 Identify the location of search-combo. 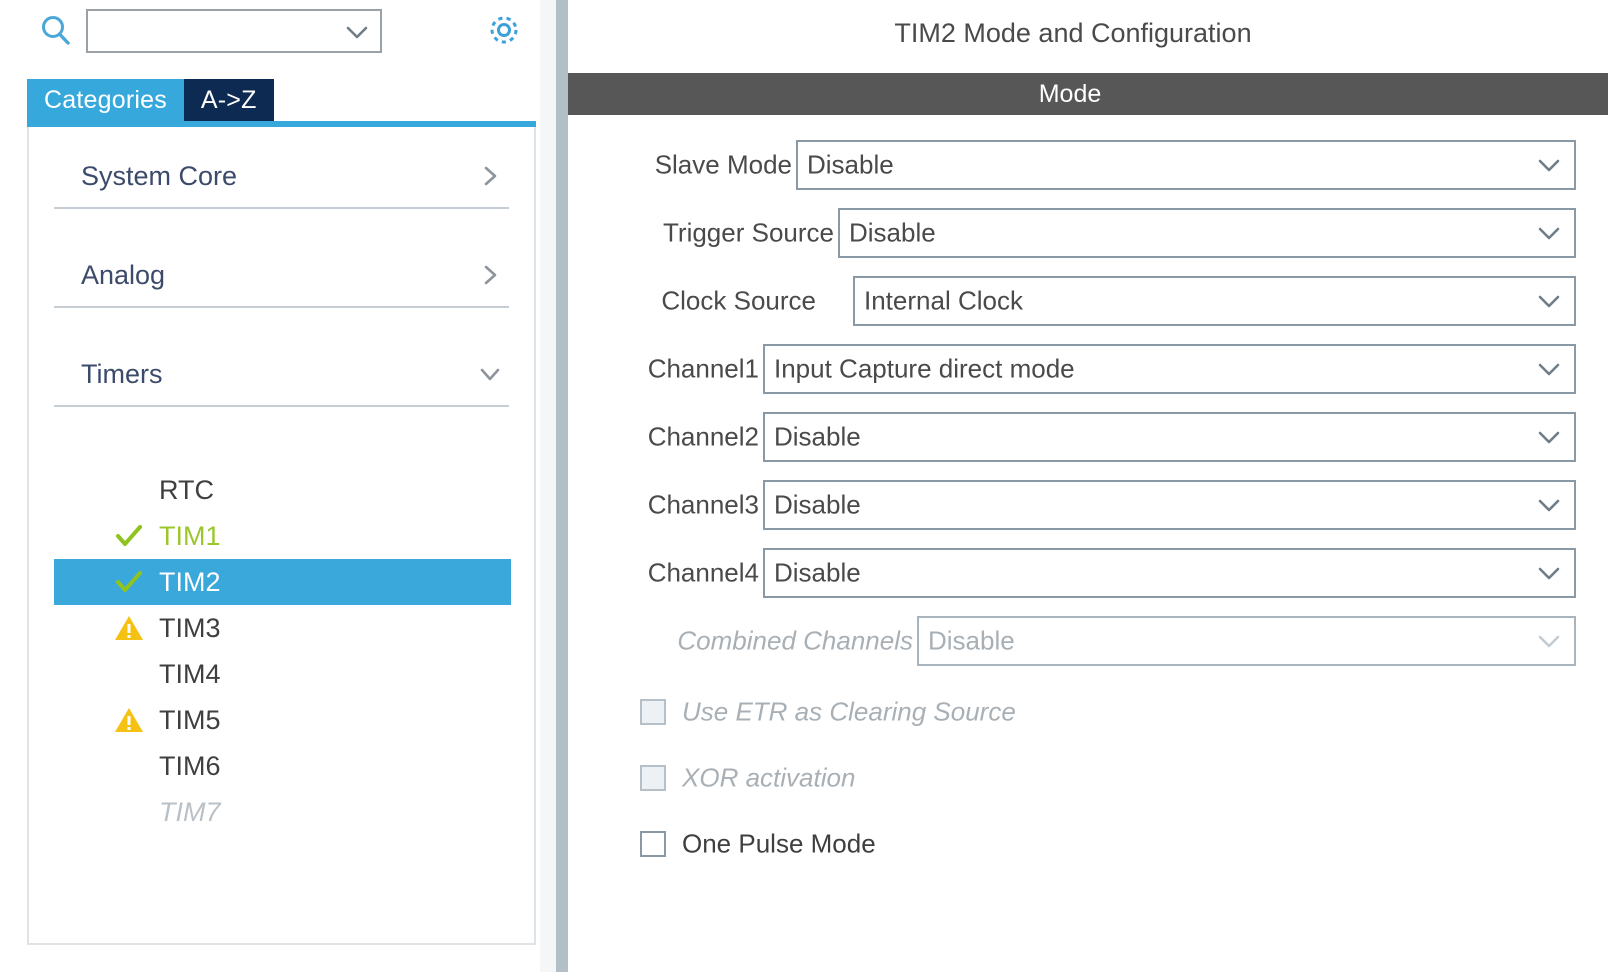
(234, 31).